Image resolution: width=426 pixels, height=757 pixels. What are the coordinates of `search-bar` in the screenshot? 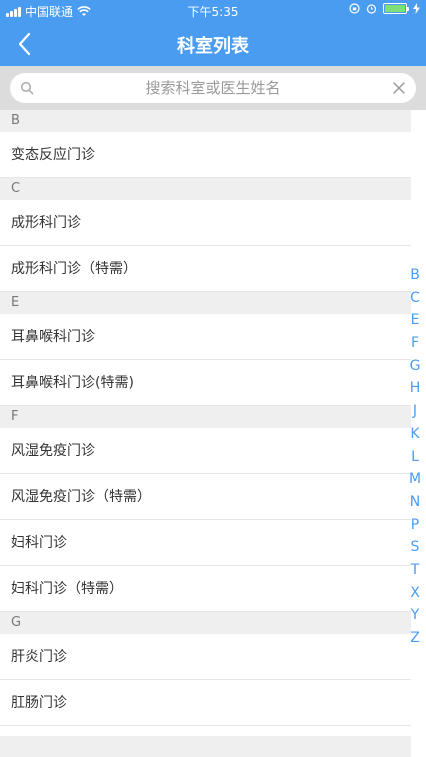 It's located at (213, 88).